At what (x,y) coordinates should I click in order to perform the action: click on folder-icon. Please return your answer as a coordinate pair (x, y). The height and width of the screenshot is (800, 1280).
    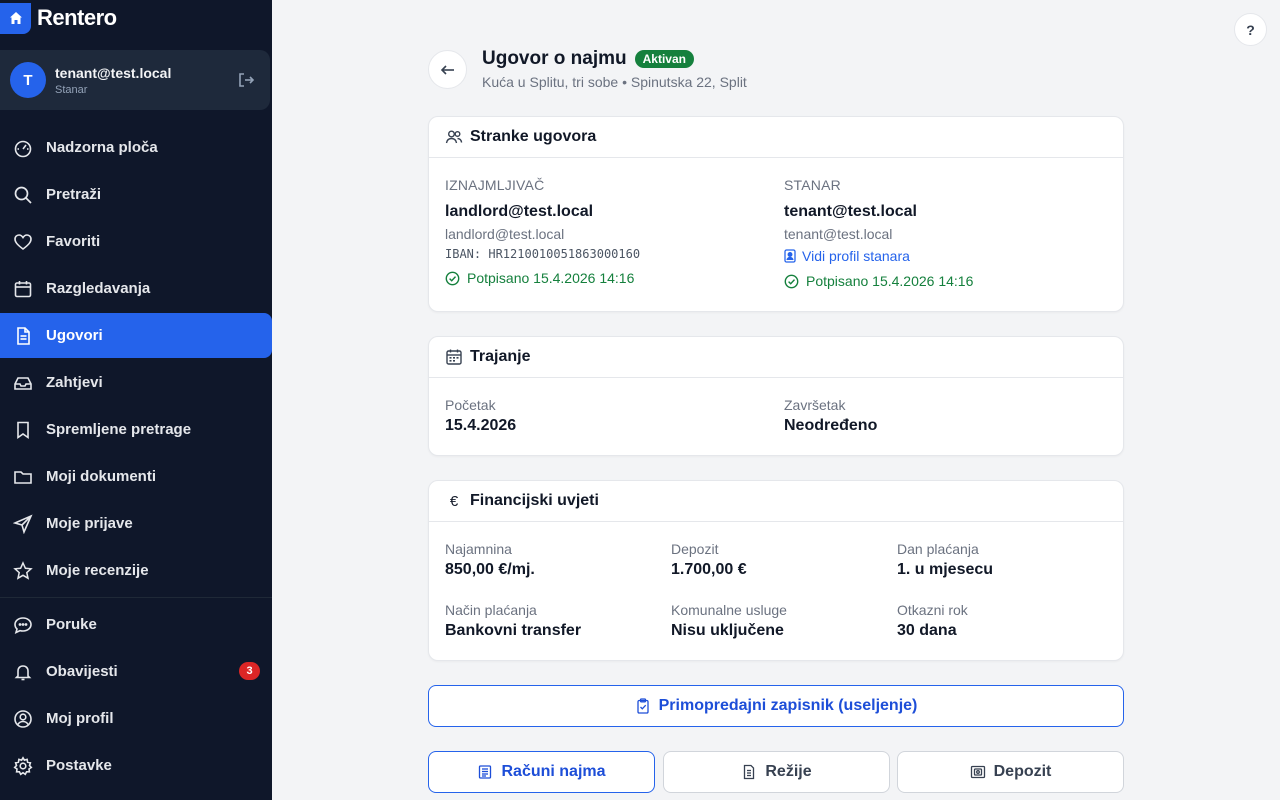
    Looking at the image, I should click on (23, 477).